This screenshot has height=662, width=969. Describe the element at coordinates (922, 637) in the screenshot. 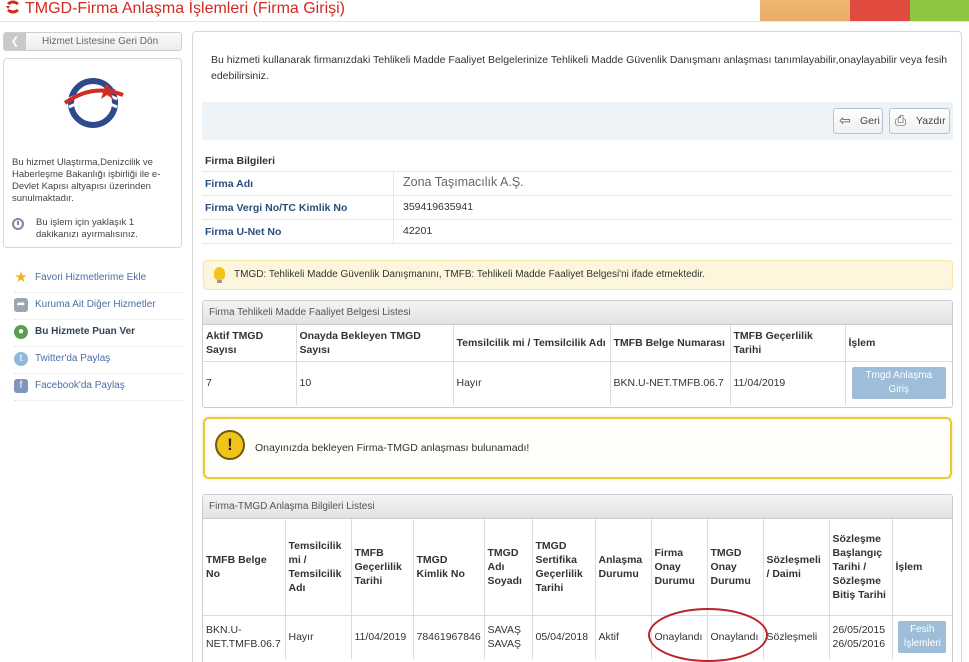

I see `termination-button: Fesih İşlemleri` at that location.